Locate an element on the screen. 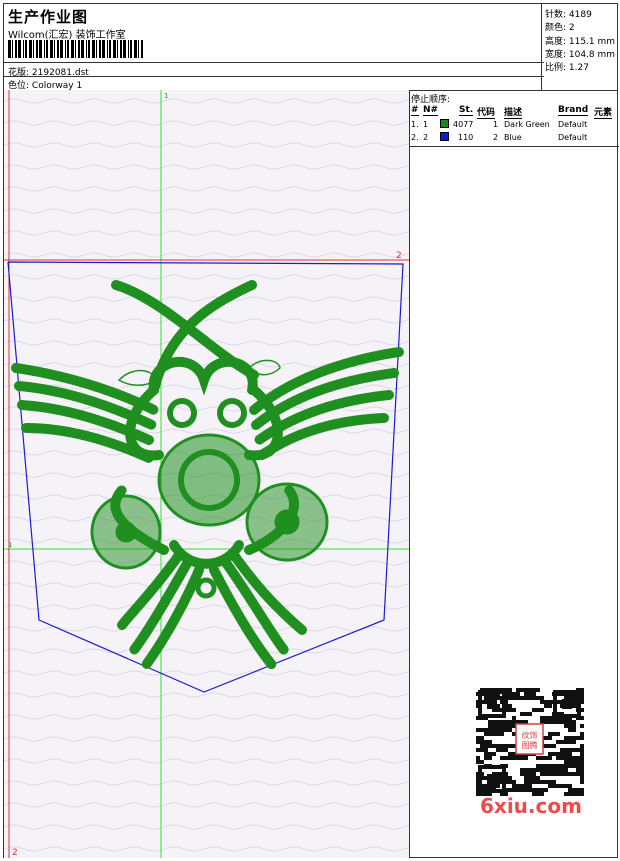  guide-label-left: 1 is located at coordinates (10, 545).